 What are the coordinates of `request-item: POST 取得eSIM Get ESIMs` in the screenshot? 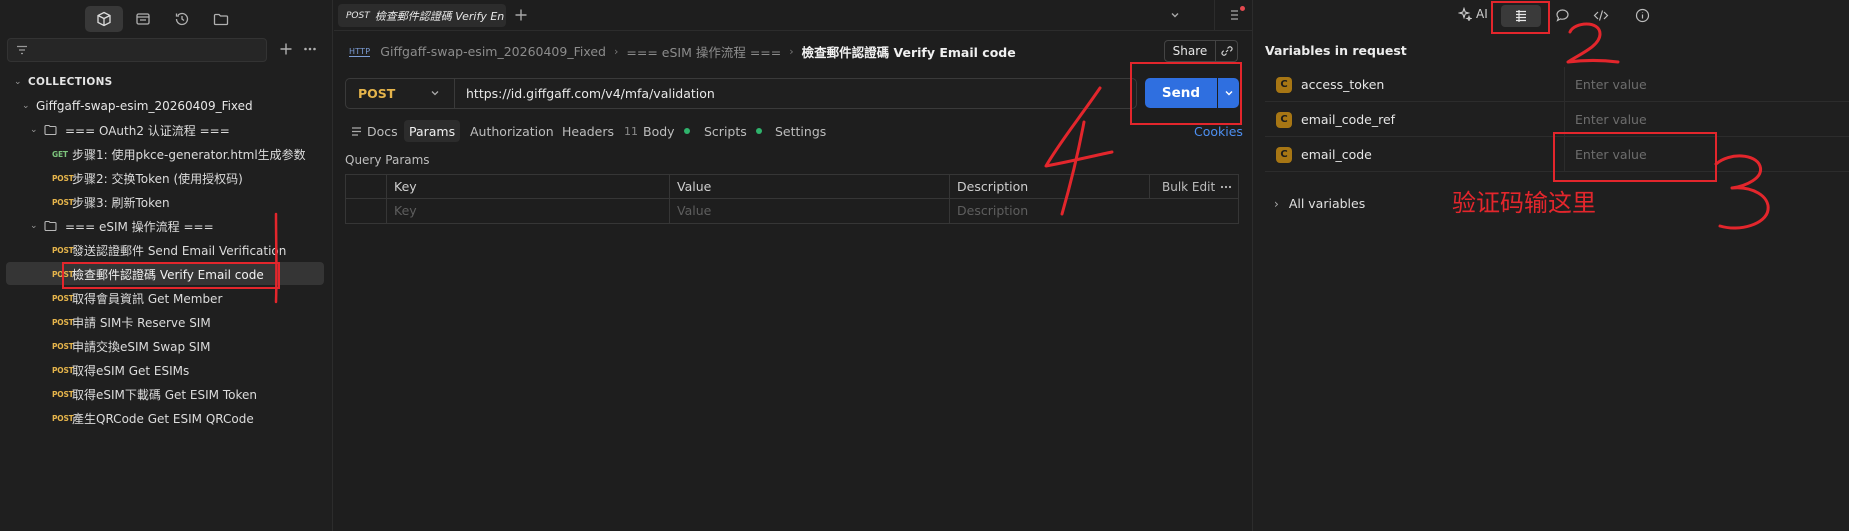 It's located at (120, 370).